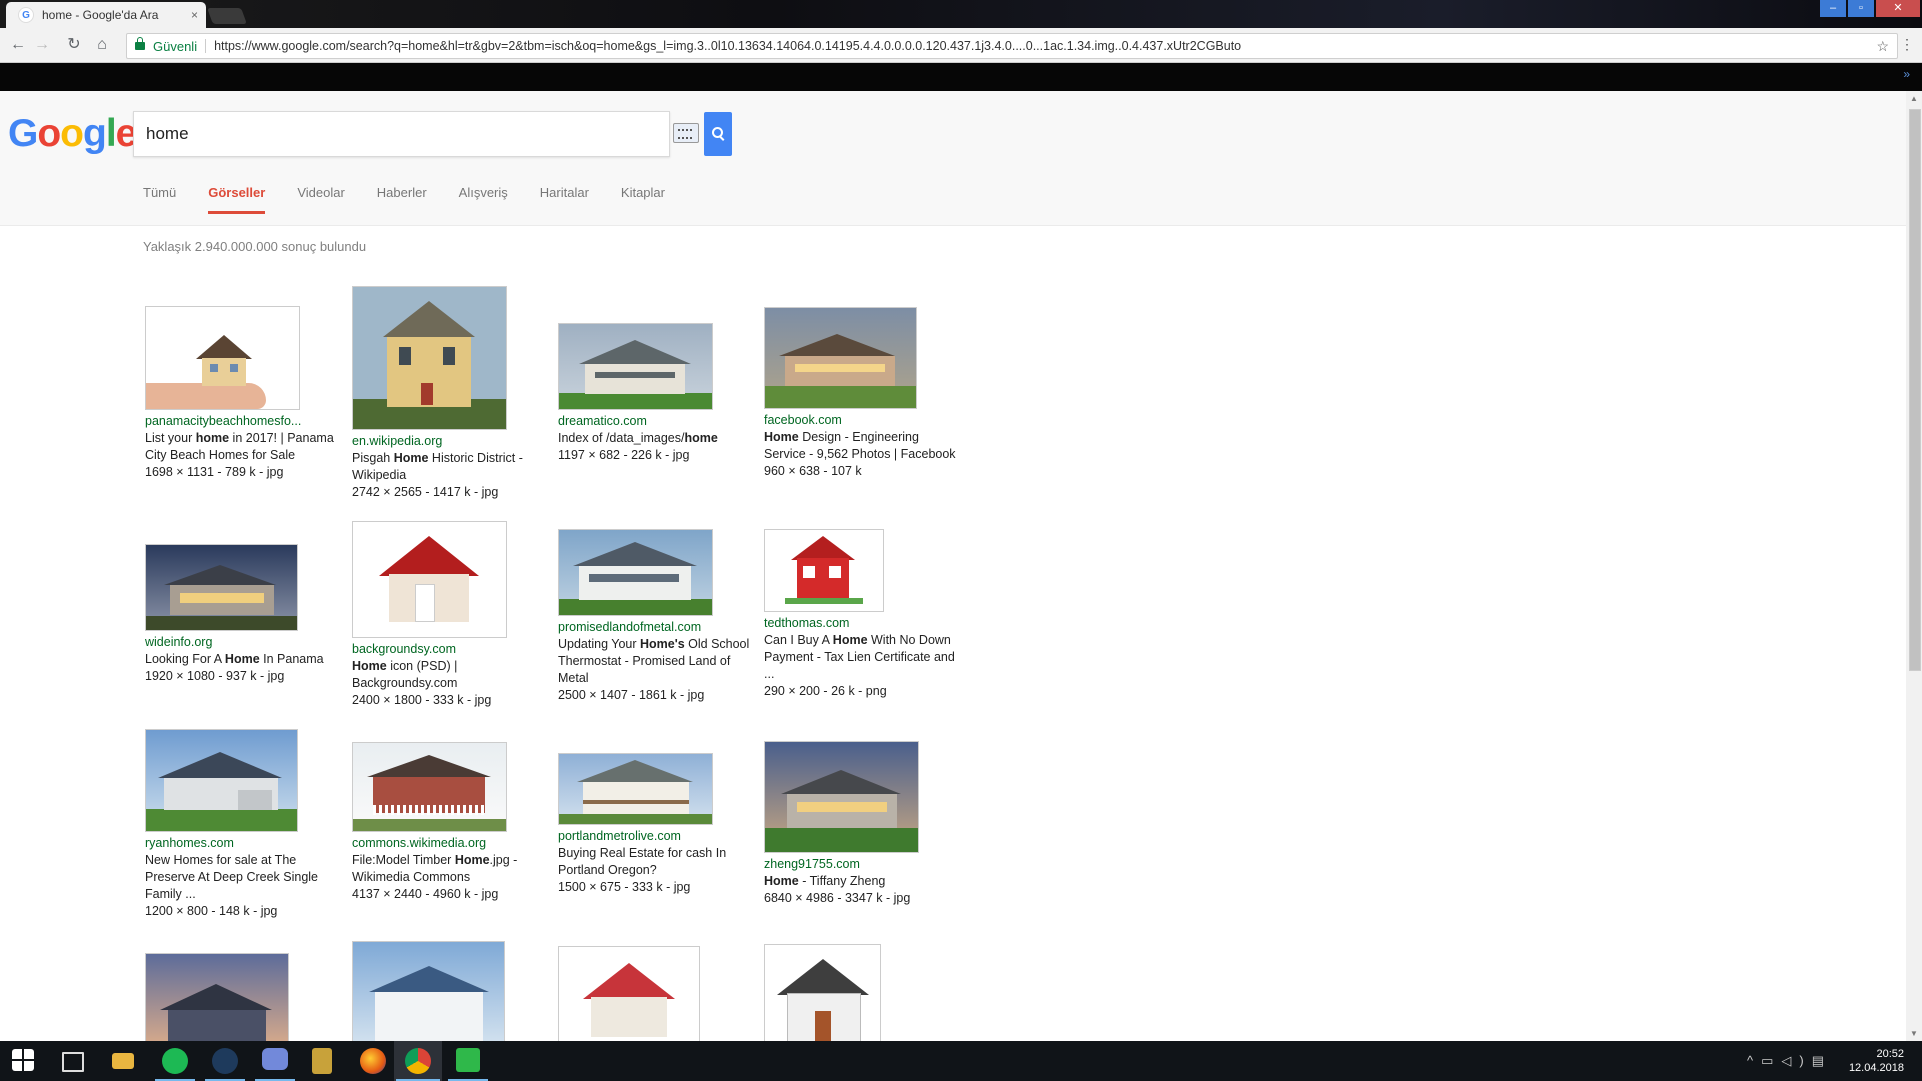 This screenshot has width=1922, height=1081. I want to click on discord-icon, so click(275, 1059).